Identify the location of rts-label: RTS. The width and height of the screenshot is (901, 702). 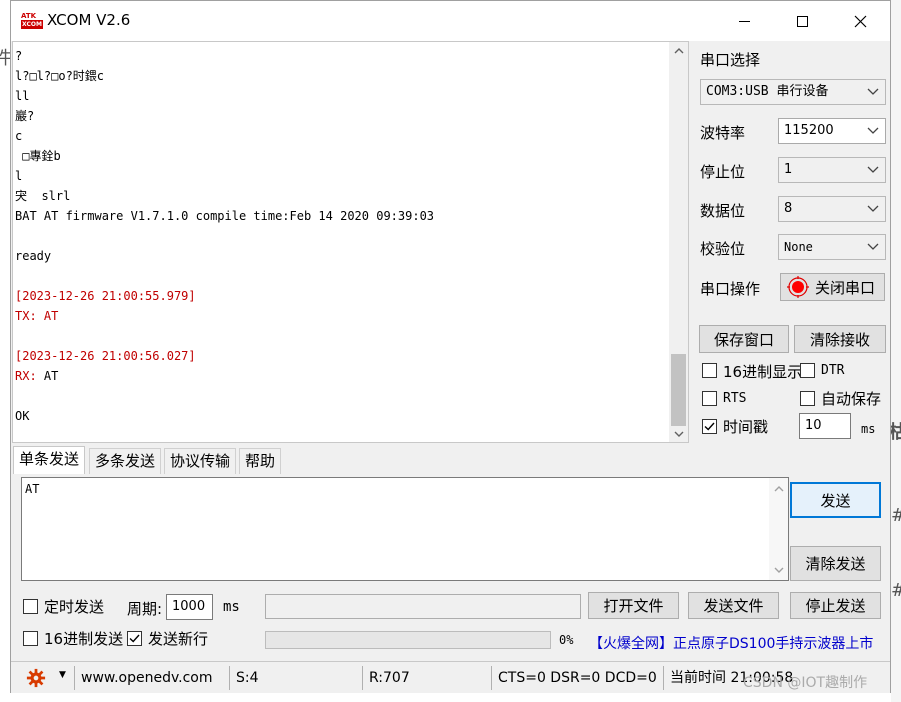
(735, 398).